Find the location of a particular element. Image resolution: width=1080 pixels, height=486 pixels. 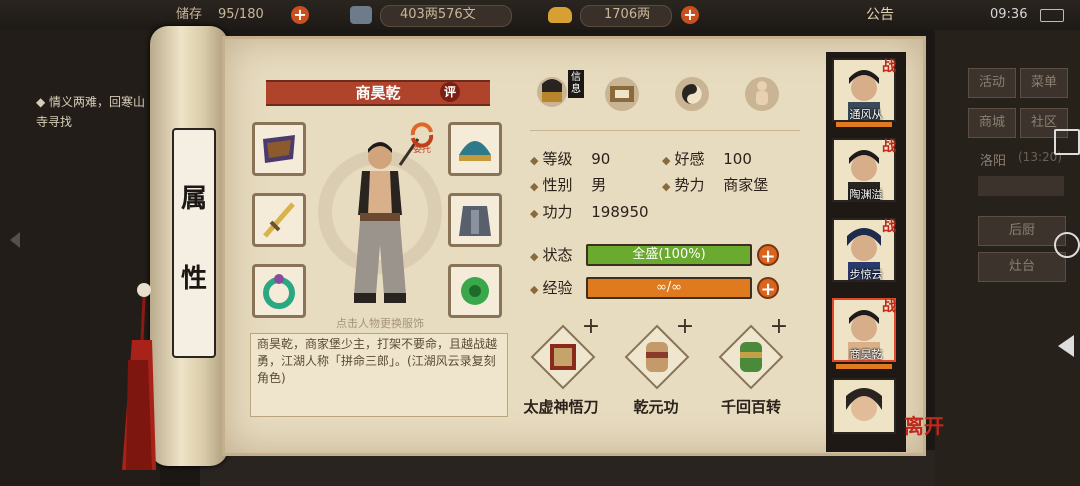

roster-name-3: 步惊云 is located at coordinates (866, 274).